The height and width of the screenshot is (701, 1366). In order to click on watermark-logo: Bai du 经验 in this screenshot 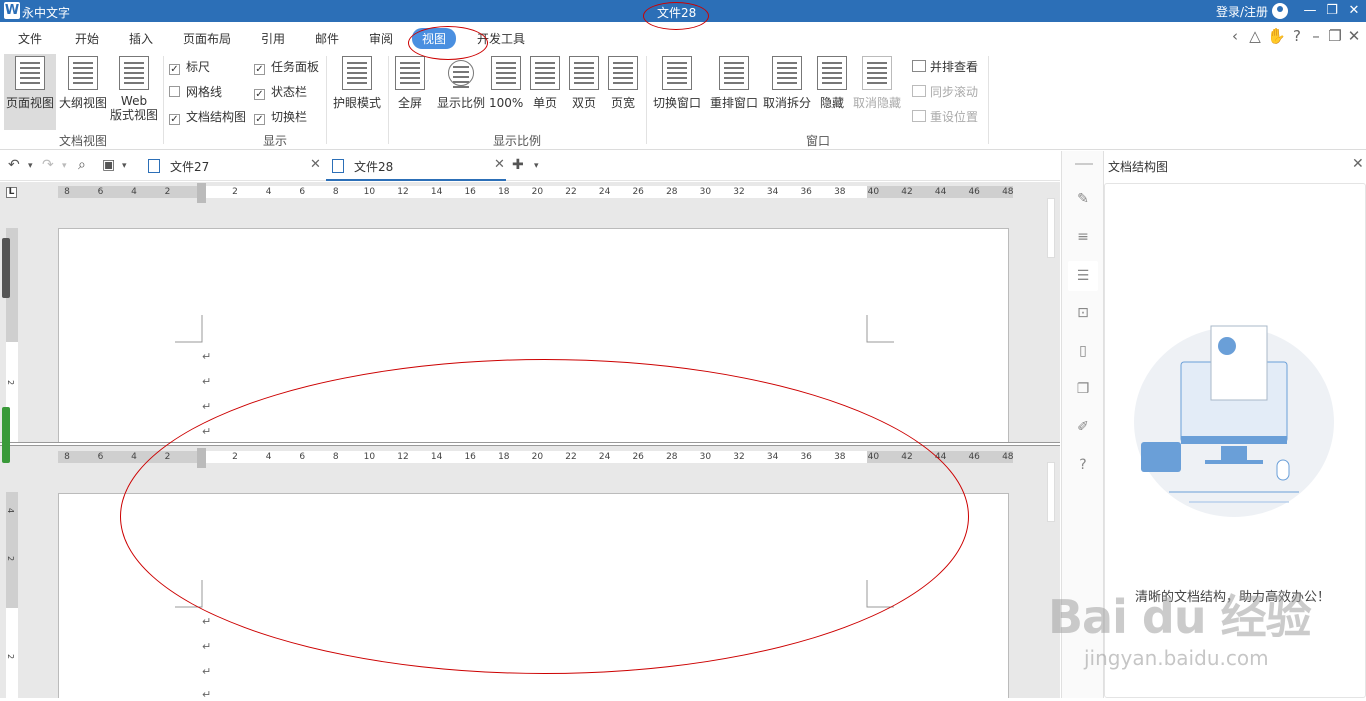, I will do `click(1180, 617)`.